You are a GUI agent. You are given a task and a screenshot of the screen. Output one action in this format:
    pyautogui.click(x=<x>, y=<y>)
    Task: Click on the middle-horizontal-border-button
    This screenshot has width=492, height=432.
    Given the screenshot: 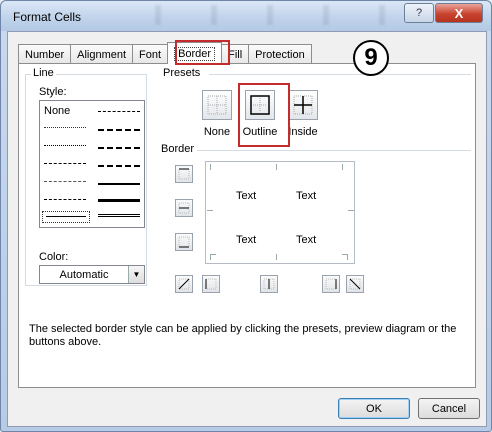 What is the action you would take?
    pyautogui.click(x=184, y=208)
    